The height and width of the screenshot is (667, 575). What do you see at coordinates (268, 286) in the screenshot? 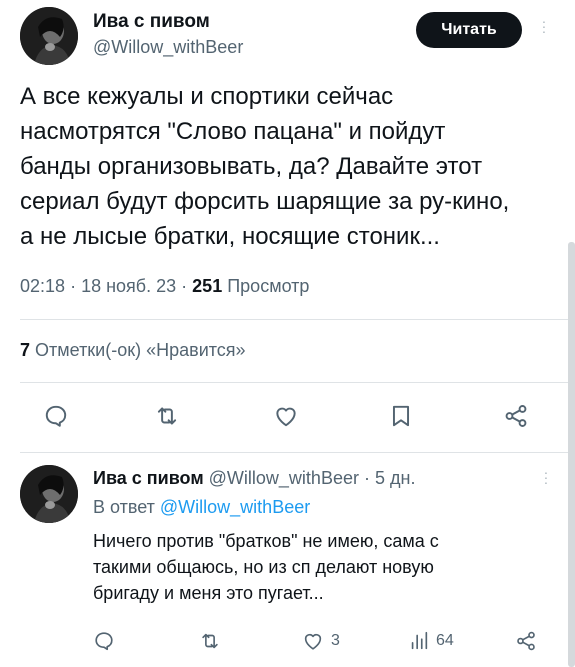
I see `views-label: Просмотр` at bounding box center [268, 286].